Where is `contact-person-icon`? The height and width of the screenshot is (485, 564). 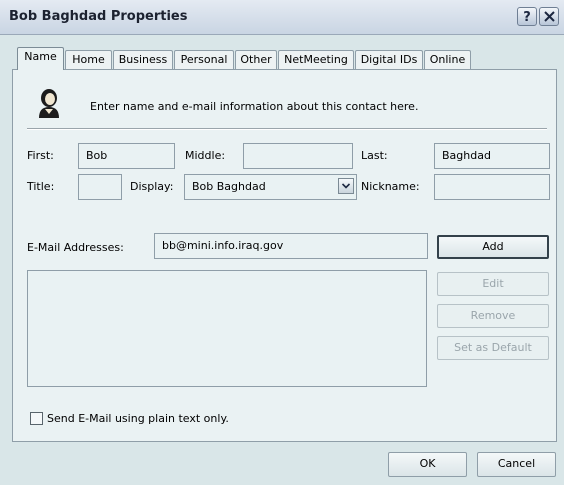 contact-person-icon is located at coordinates (49, 103).